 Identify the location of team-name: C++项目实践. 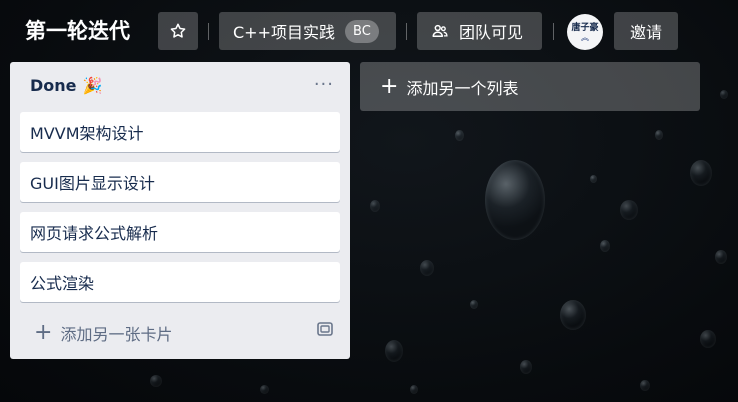
(284, 32).